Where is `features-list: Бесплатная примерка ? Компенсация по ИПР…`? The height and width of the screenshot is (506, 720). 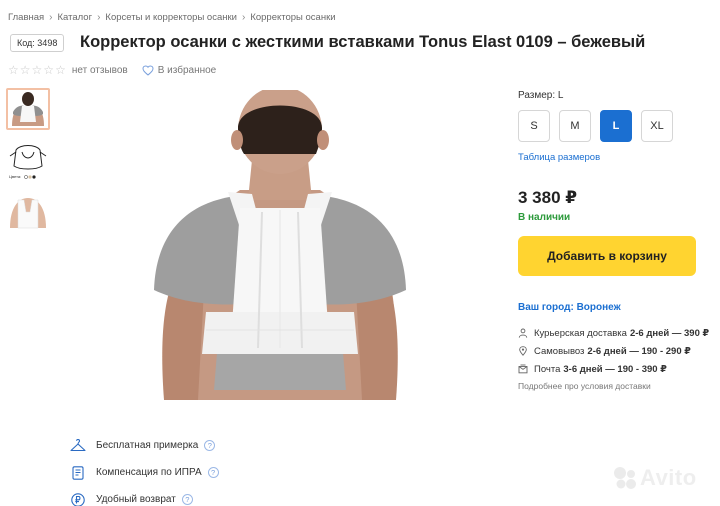
features-list: Бесплатная примерка ? Компенсация по ИПР… is located at coordinates (144, 469).